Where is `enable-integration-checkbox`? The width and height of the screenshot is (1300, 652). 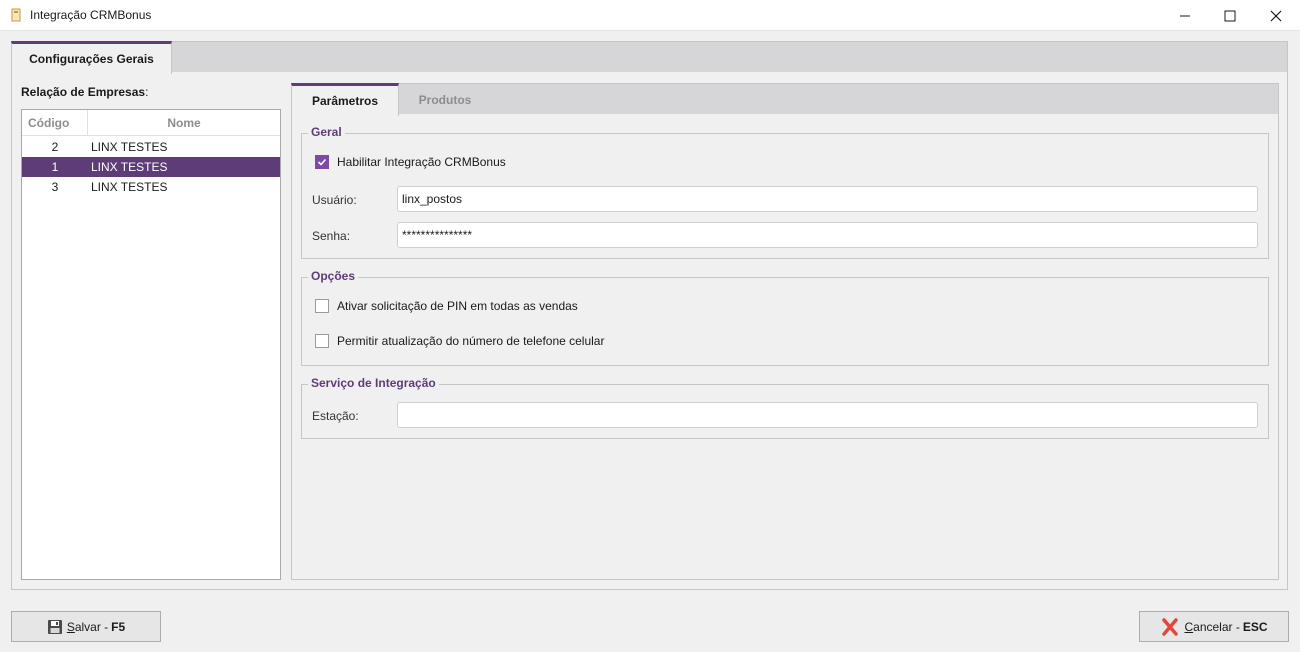 enable-integration-checkbox is located at coordinates (322, 162).